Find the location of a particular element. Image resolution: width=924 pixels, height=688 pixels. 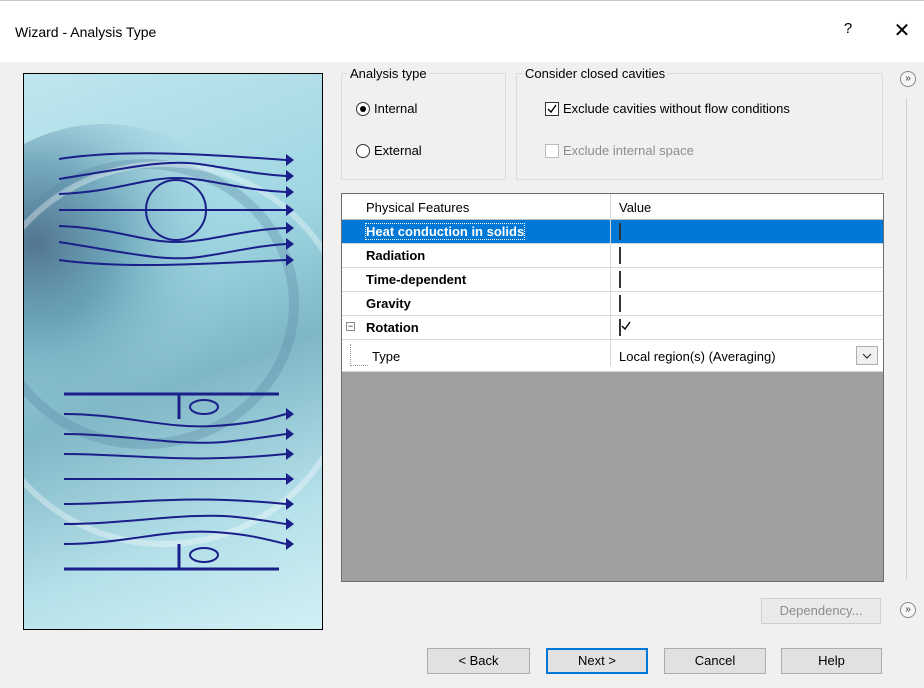

heat-conduction-checkbox is located at coordinates (620, 231).